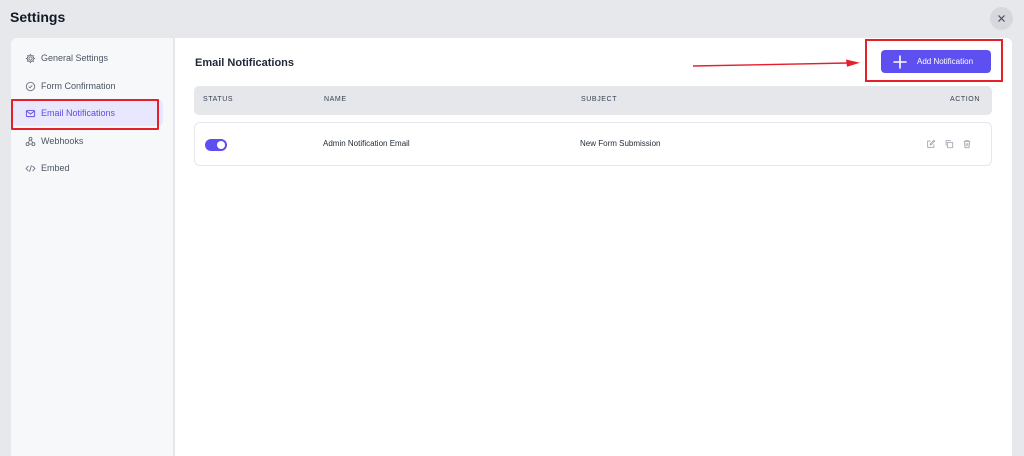 Image resolution: width=1024 pixels, height=456 pixels. I want to click on check-circle-icon, so click(30, 86).